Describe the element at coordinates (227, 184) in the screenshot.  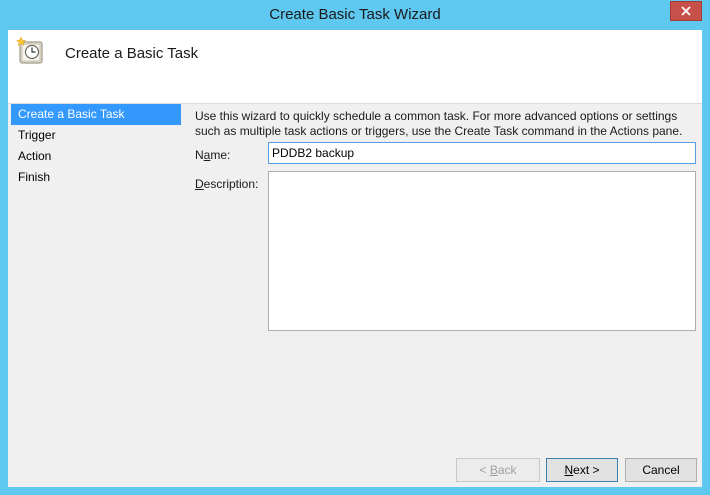
I see `description-label: Description:` at that location.